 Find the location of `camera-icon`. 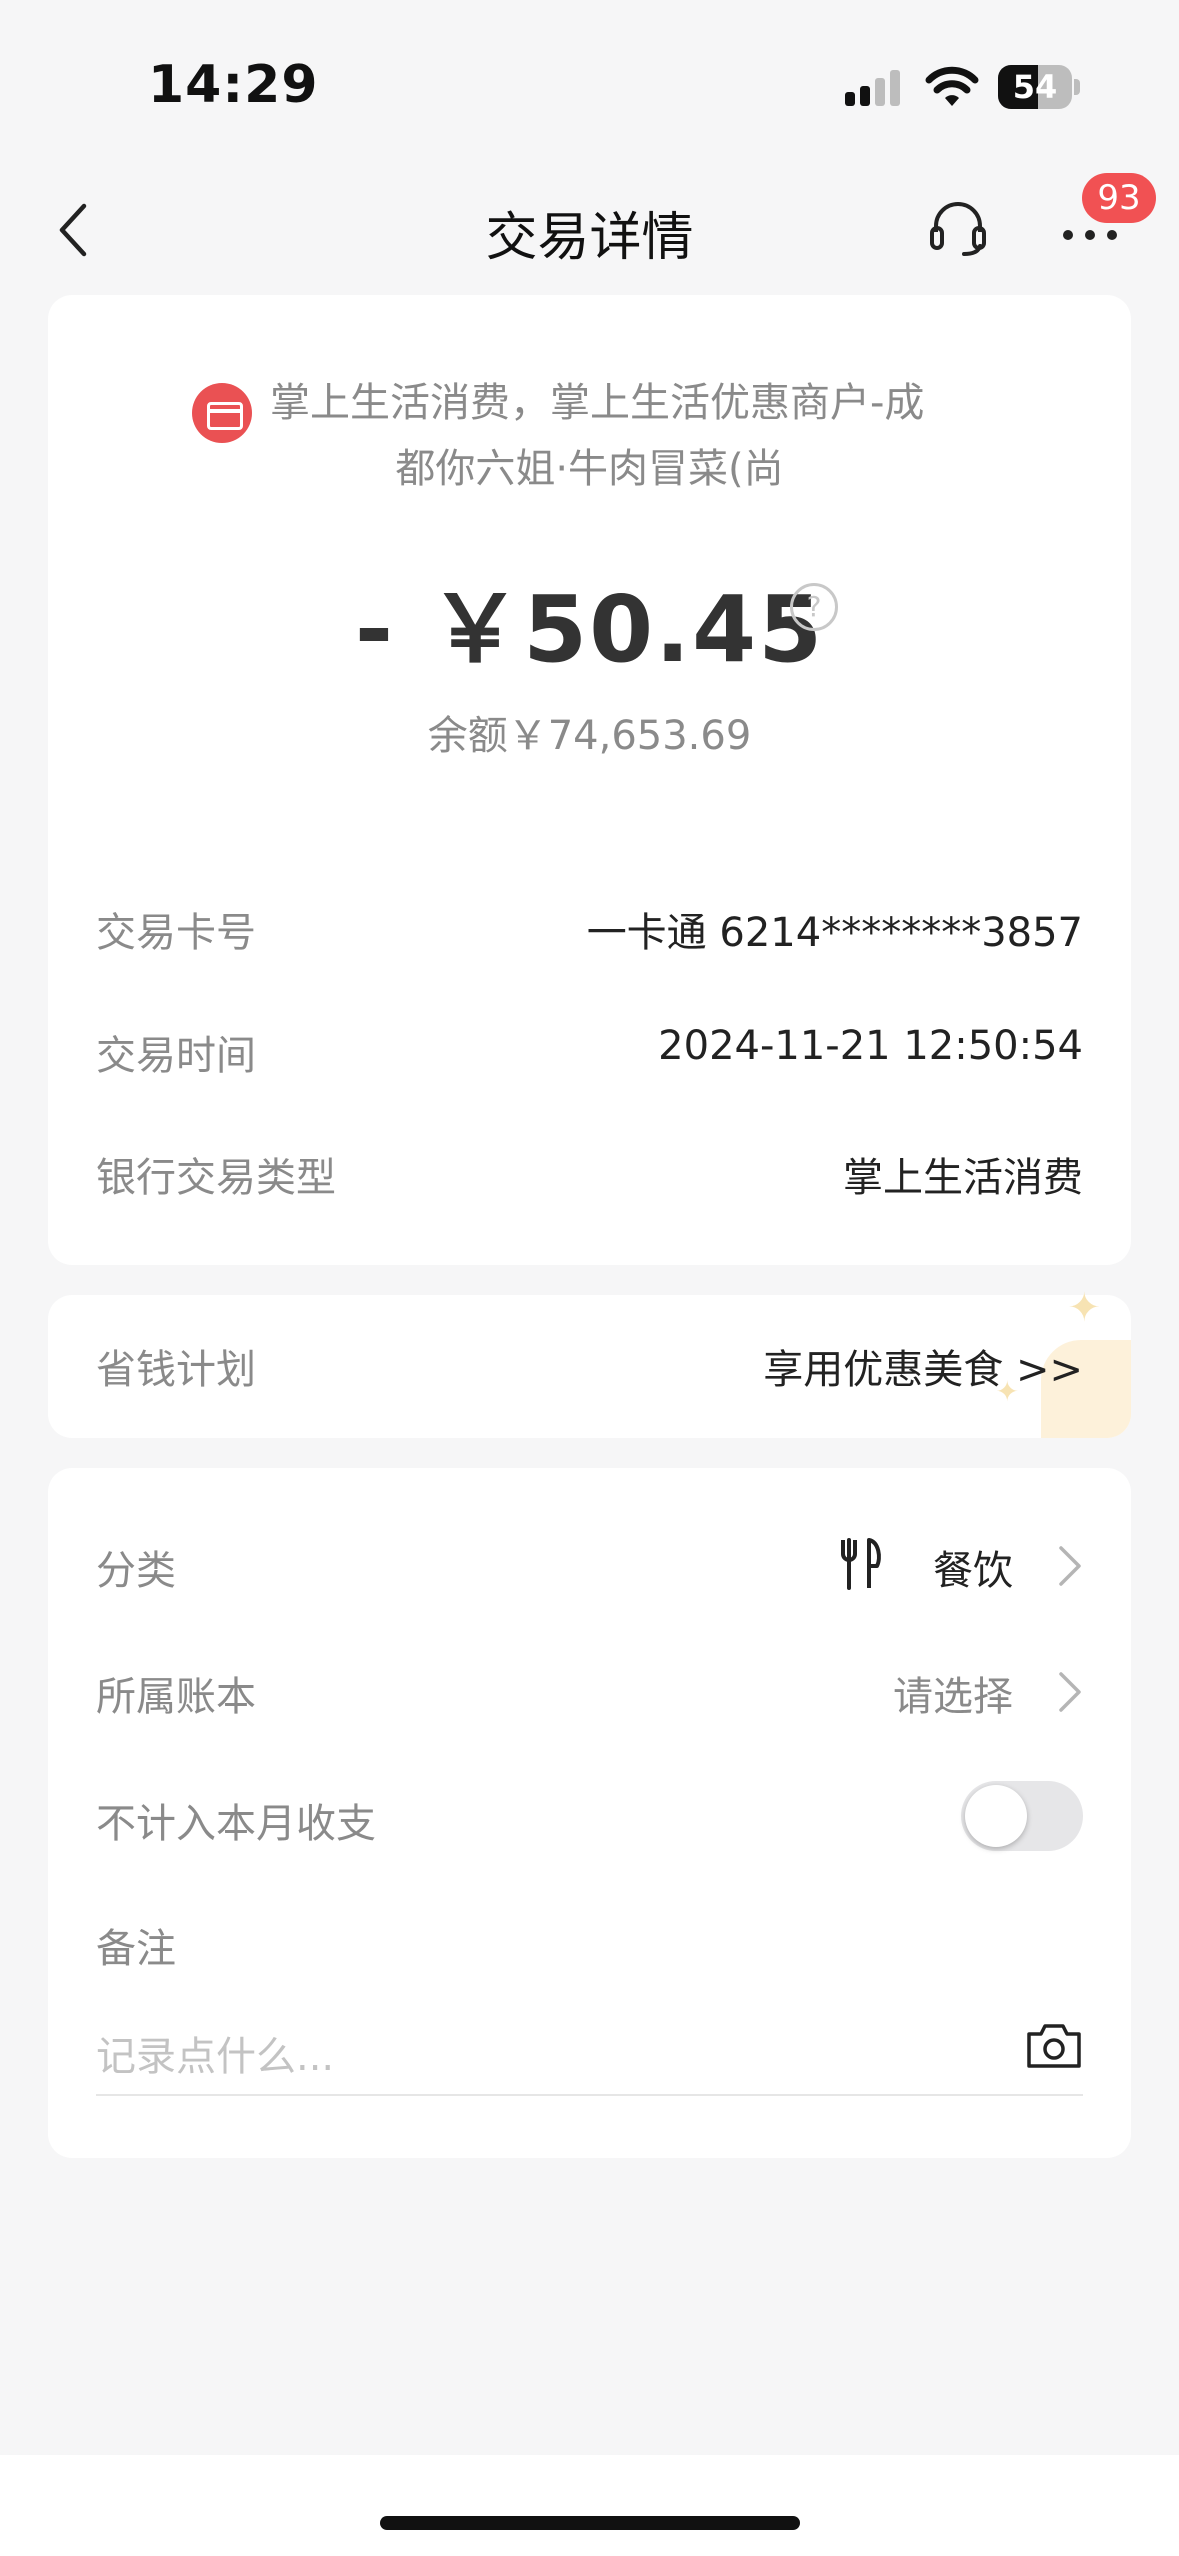

camera-icon is located at coordinates (1054, 2045).